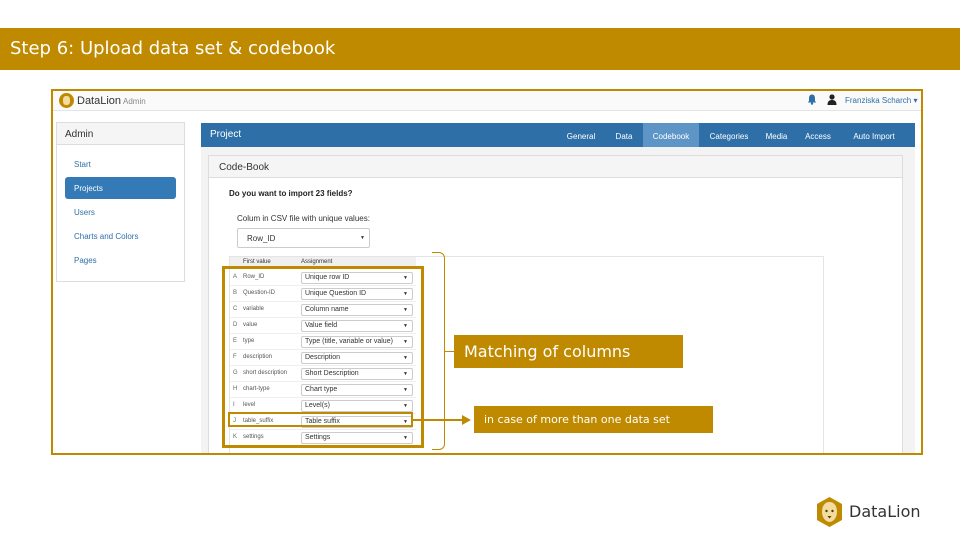 The height and width of the screenshot is (540, 960). I want to click on sidebar-item-pages: Pages, so click(120, 260).